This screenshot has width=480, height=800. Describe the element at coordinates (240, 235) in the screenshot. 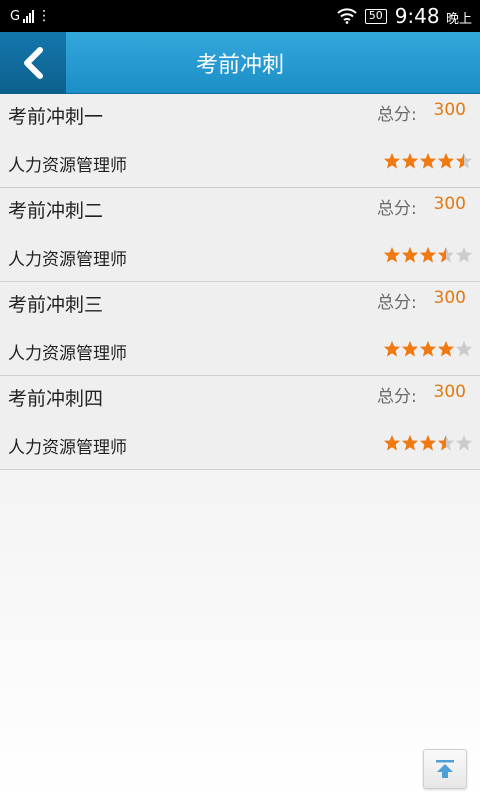

I see `list-item: 考前冲刺二 总分: 300 人力资源管理师` at that location.